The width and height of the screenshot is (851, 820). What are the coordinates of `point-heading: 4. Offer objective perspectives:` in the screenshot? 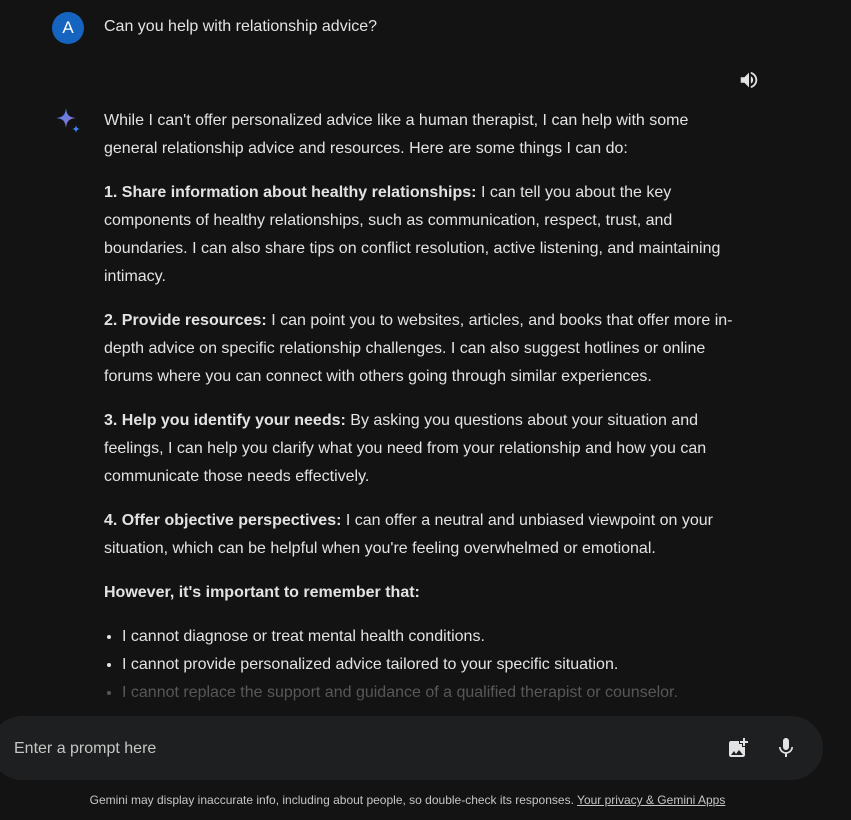 It's located at (223, 520).